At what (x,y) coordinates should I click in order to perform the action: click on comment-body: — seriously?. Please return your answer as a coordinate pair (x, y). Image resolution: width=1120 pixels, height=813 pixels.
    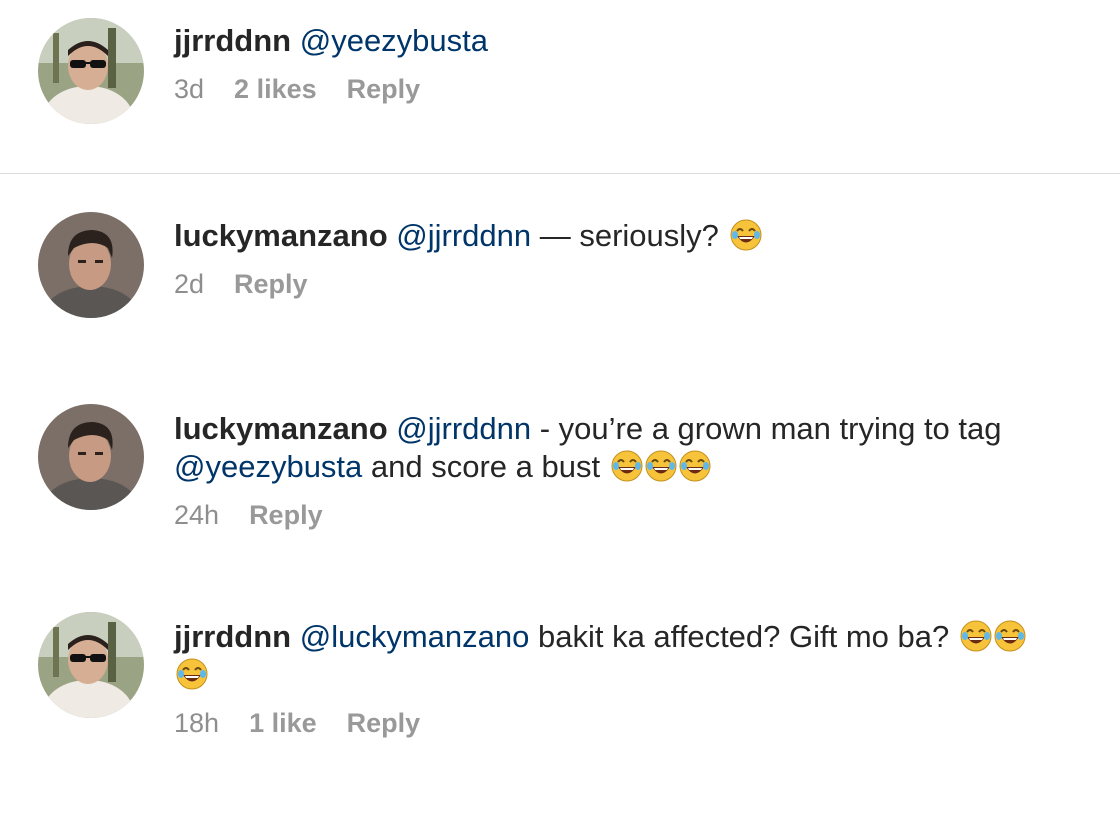
    Looking at the image, I should click on (629, 235).